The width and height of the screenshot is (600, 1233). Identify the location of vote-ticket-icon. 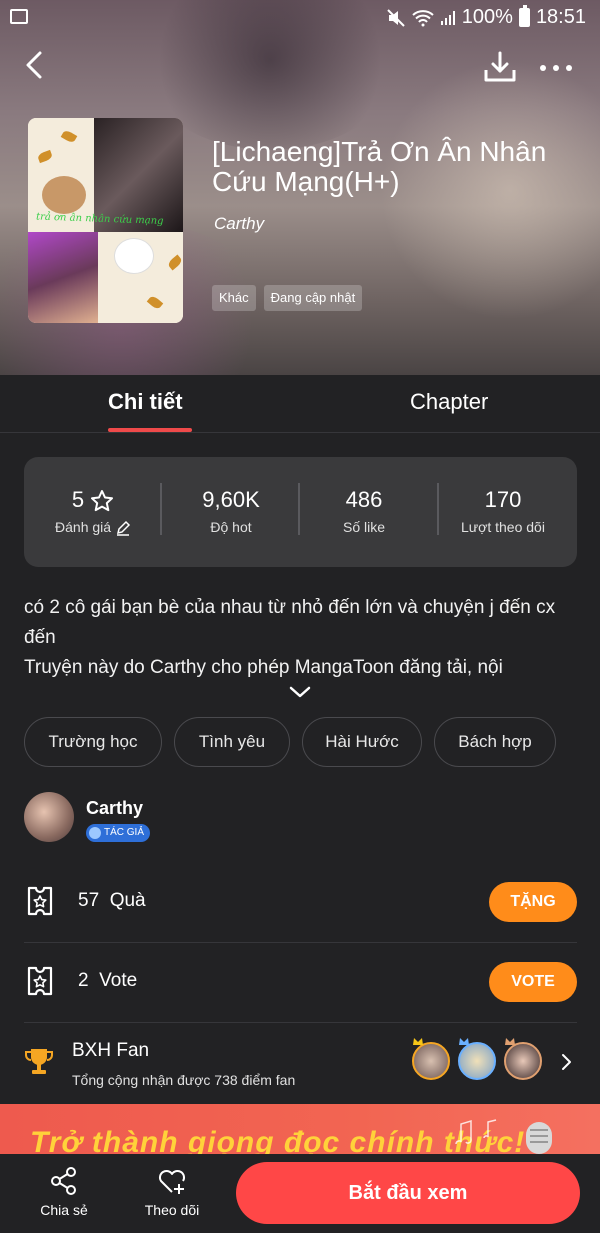
(40, 981).